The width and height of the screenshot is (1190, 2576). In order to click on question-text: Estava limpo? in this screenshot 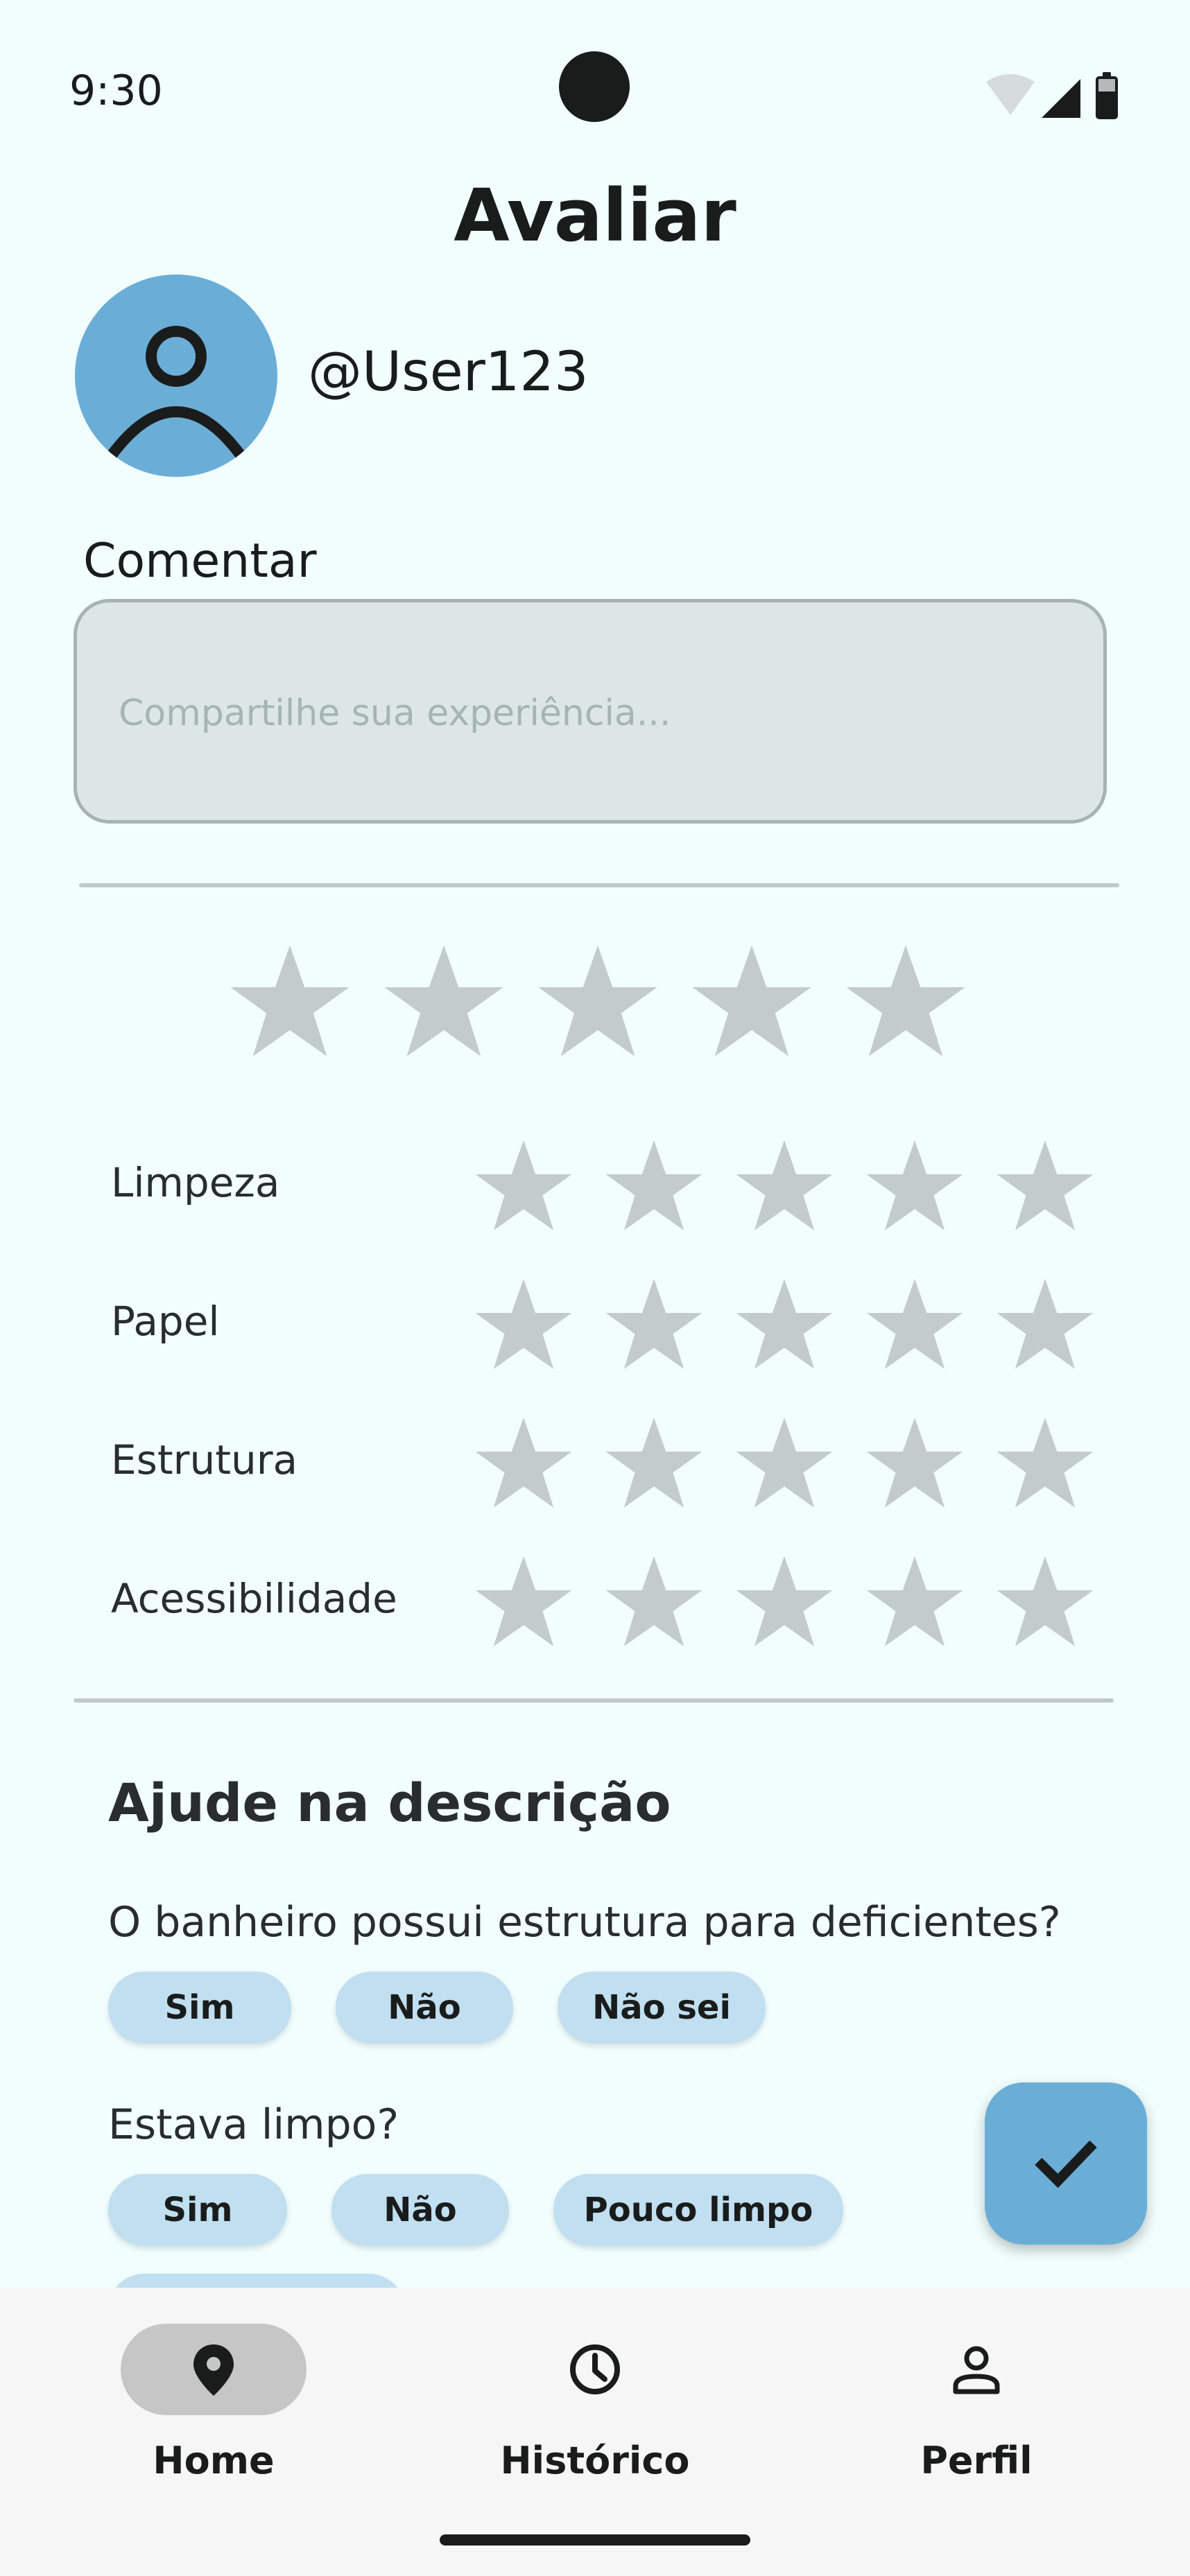, I will do `click(253, 2124)`.